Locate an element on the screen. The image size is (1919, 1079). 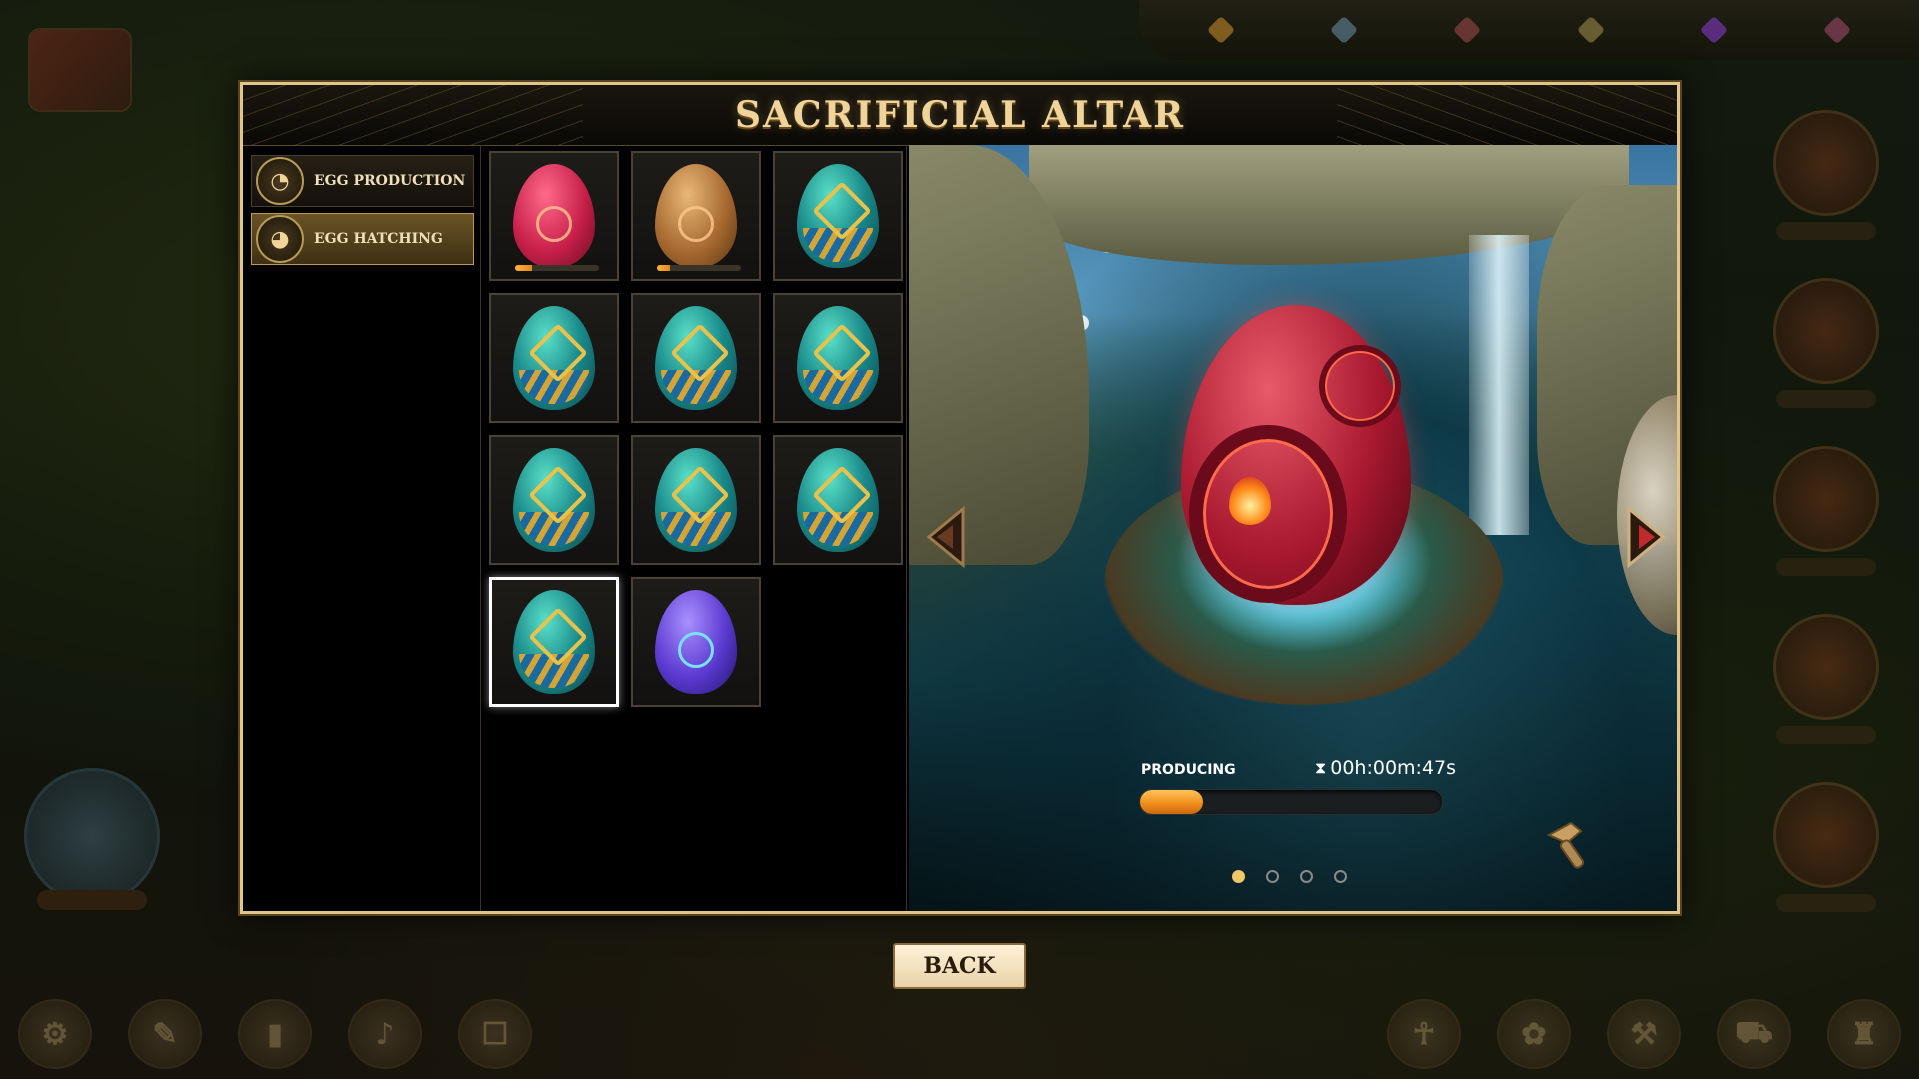
title-bar: SACRIFICIAL ALTAR is located at coordinates (960, 115).